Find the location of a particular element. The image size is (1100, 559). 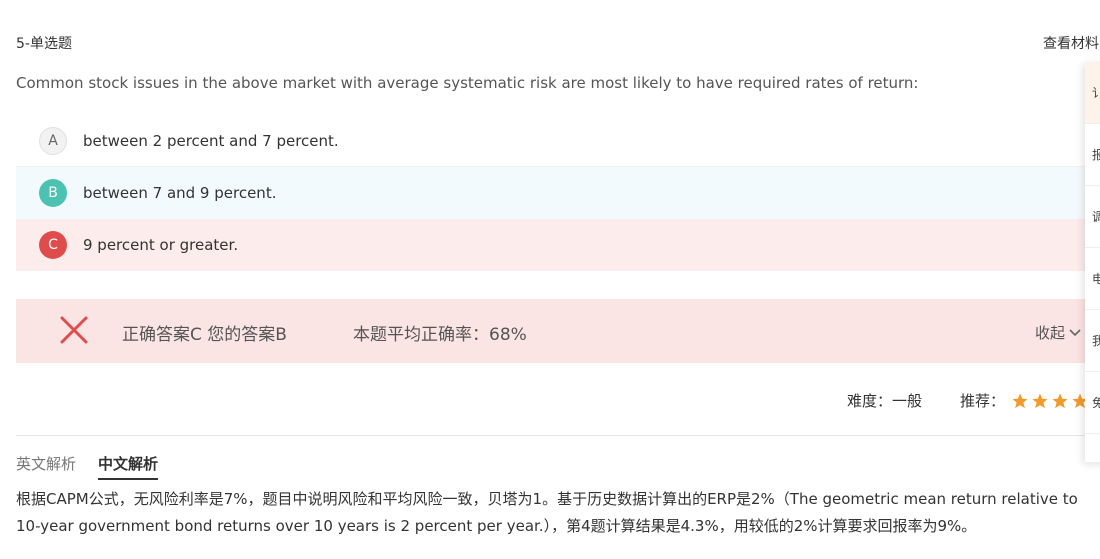

collapse-label: 收起 is located at coordinates (1050, 333).